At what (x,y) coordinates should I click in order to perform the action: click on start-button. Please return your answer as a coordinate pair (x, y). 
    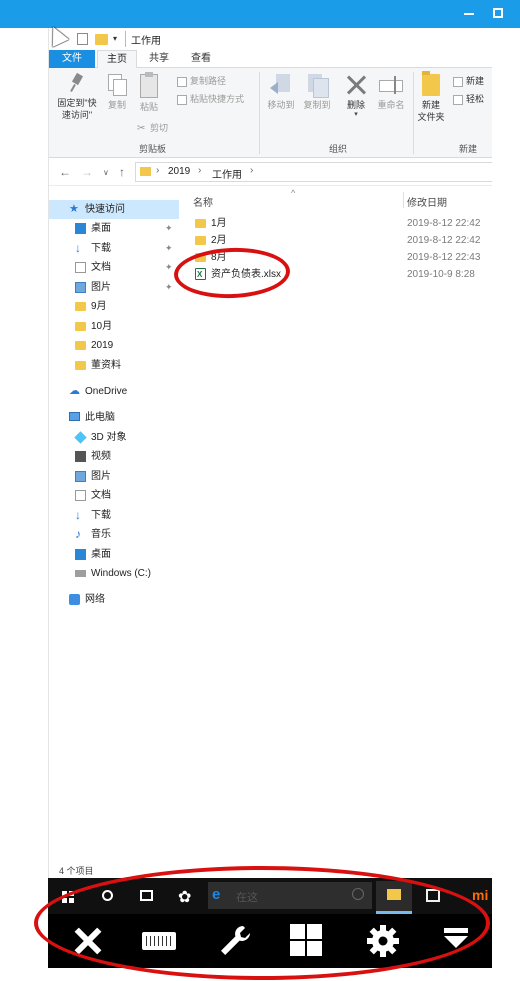
    Looking at the image, I should click on (68, 897).